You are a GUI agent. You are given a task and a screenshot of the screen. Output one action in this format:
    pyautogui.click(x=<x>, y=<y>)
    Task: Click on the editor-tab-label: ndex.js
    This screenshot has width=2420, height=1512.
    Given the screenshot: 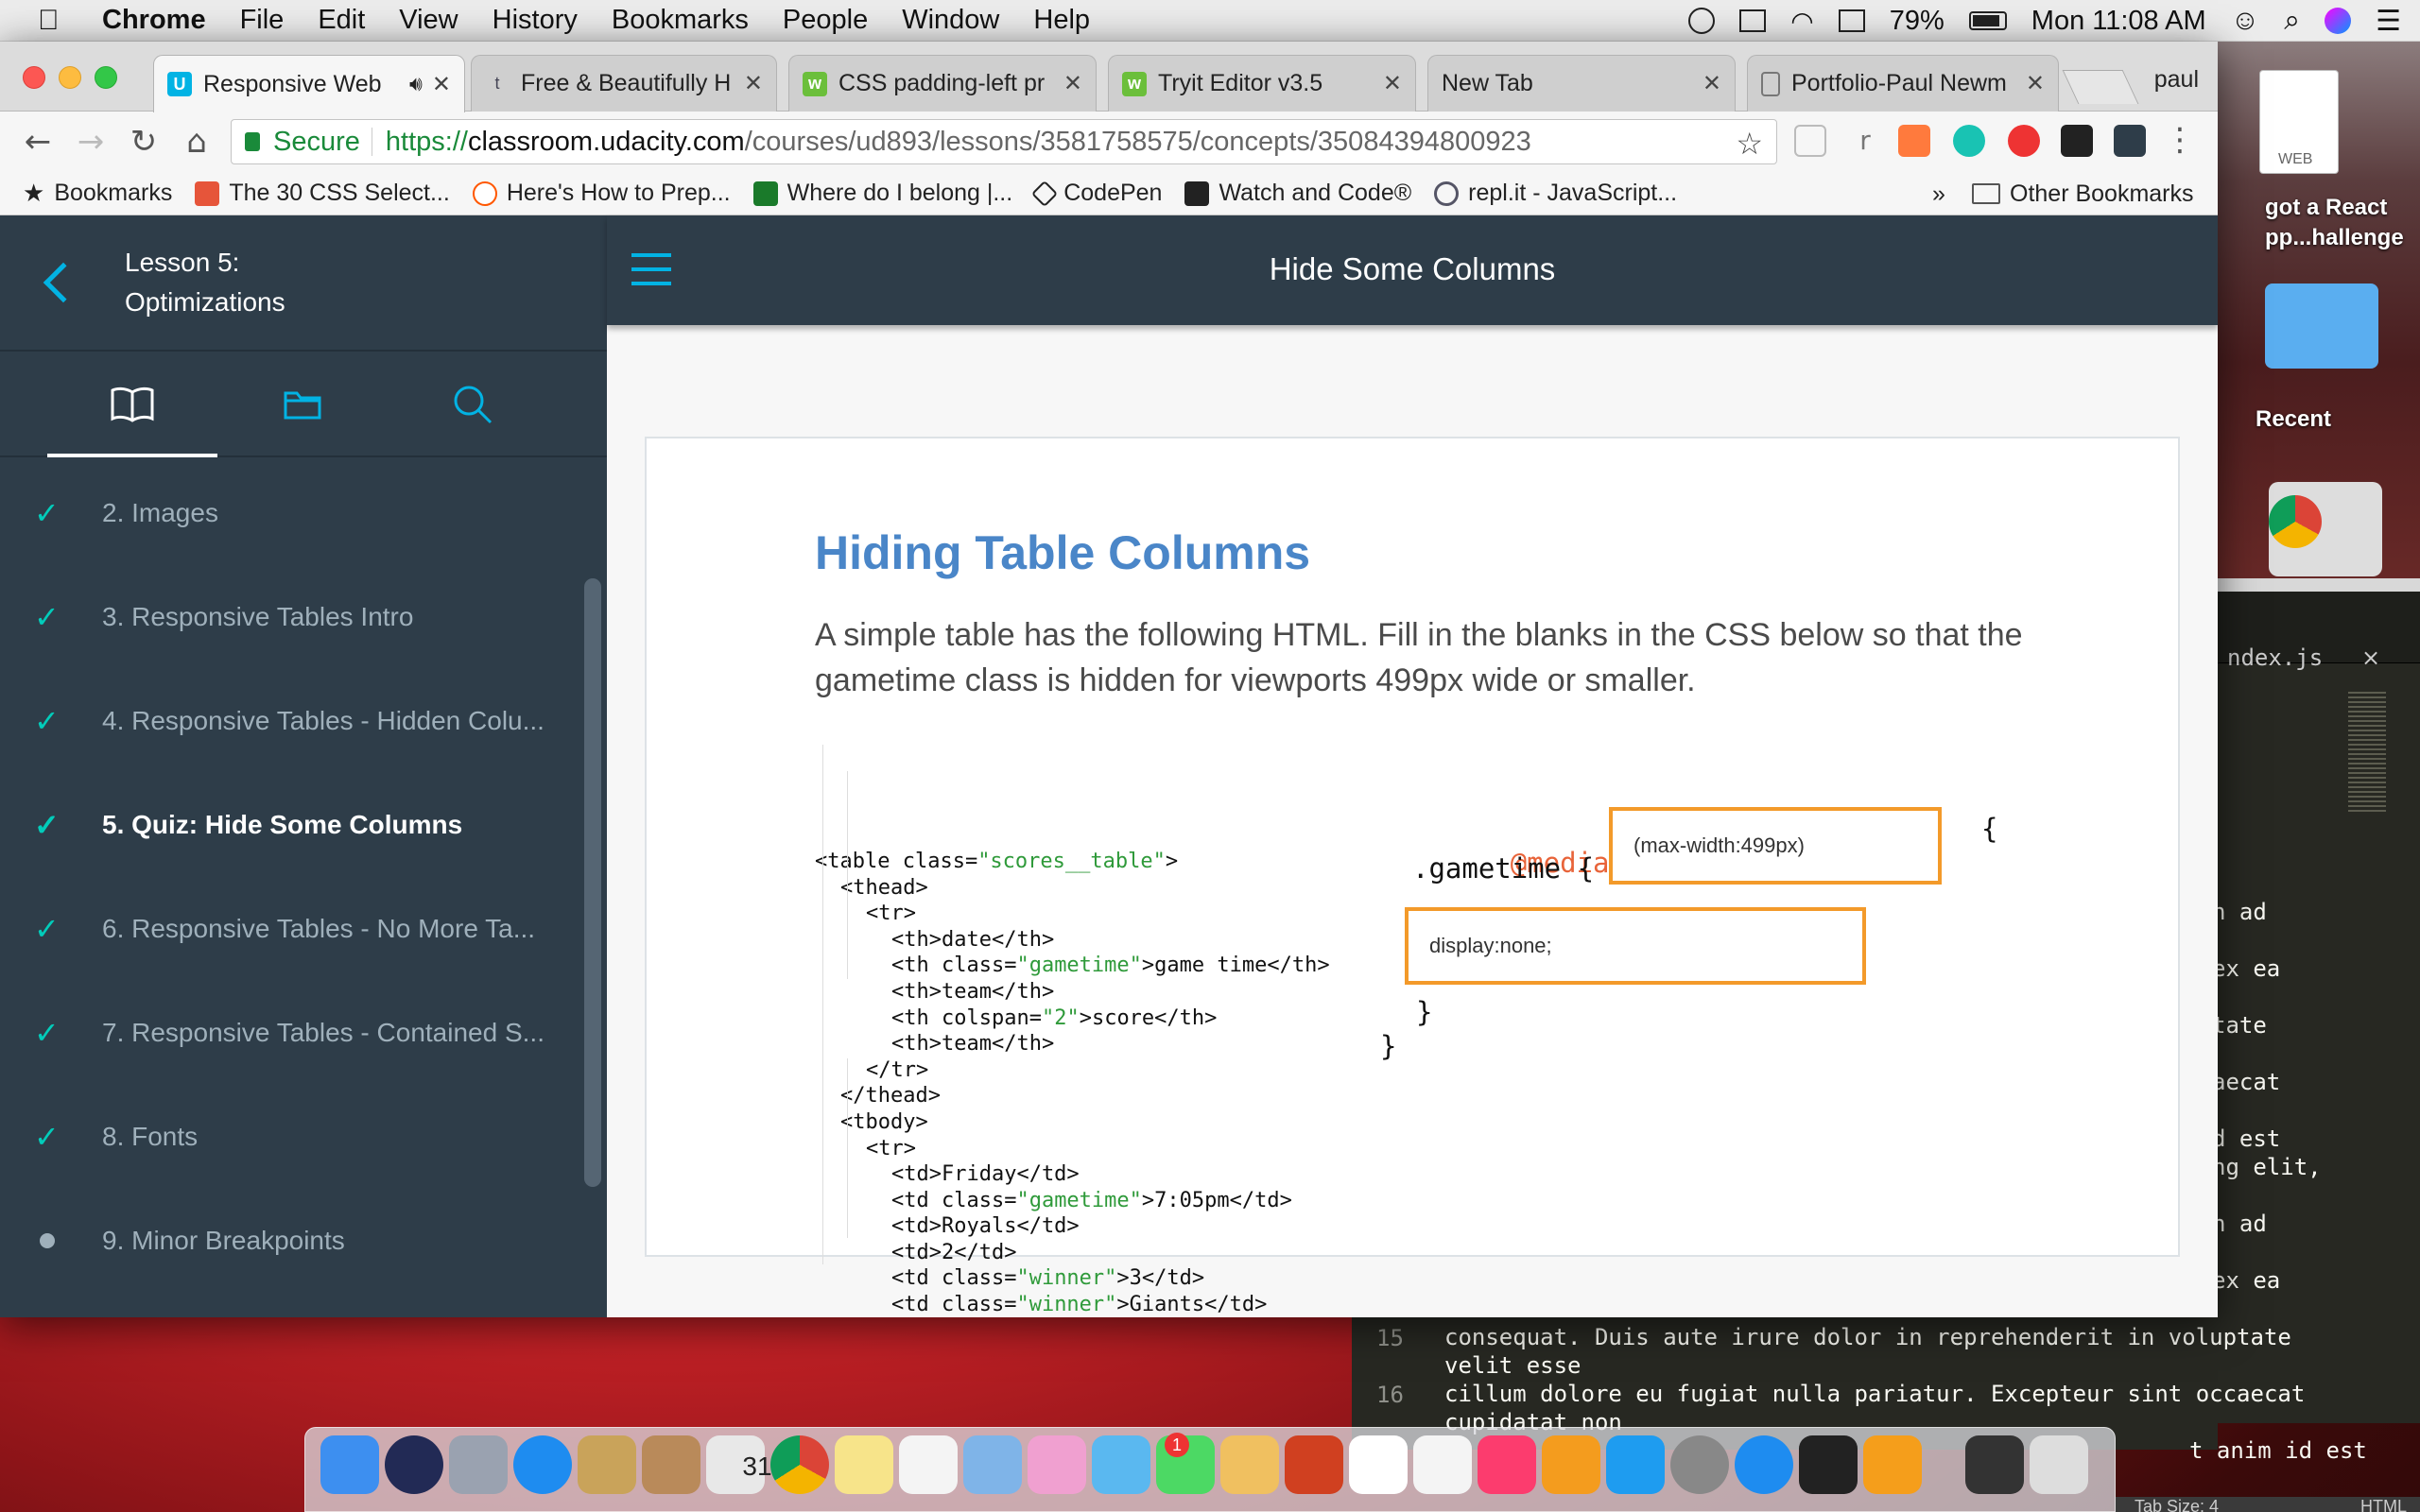 What is the action you would take?
    pyautogui.click(x=2275, y=657)
    